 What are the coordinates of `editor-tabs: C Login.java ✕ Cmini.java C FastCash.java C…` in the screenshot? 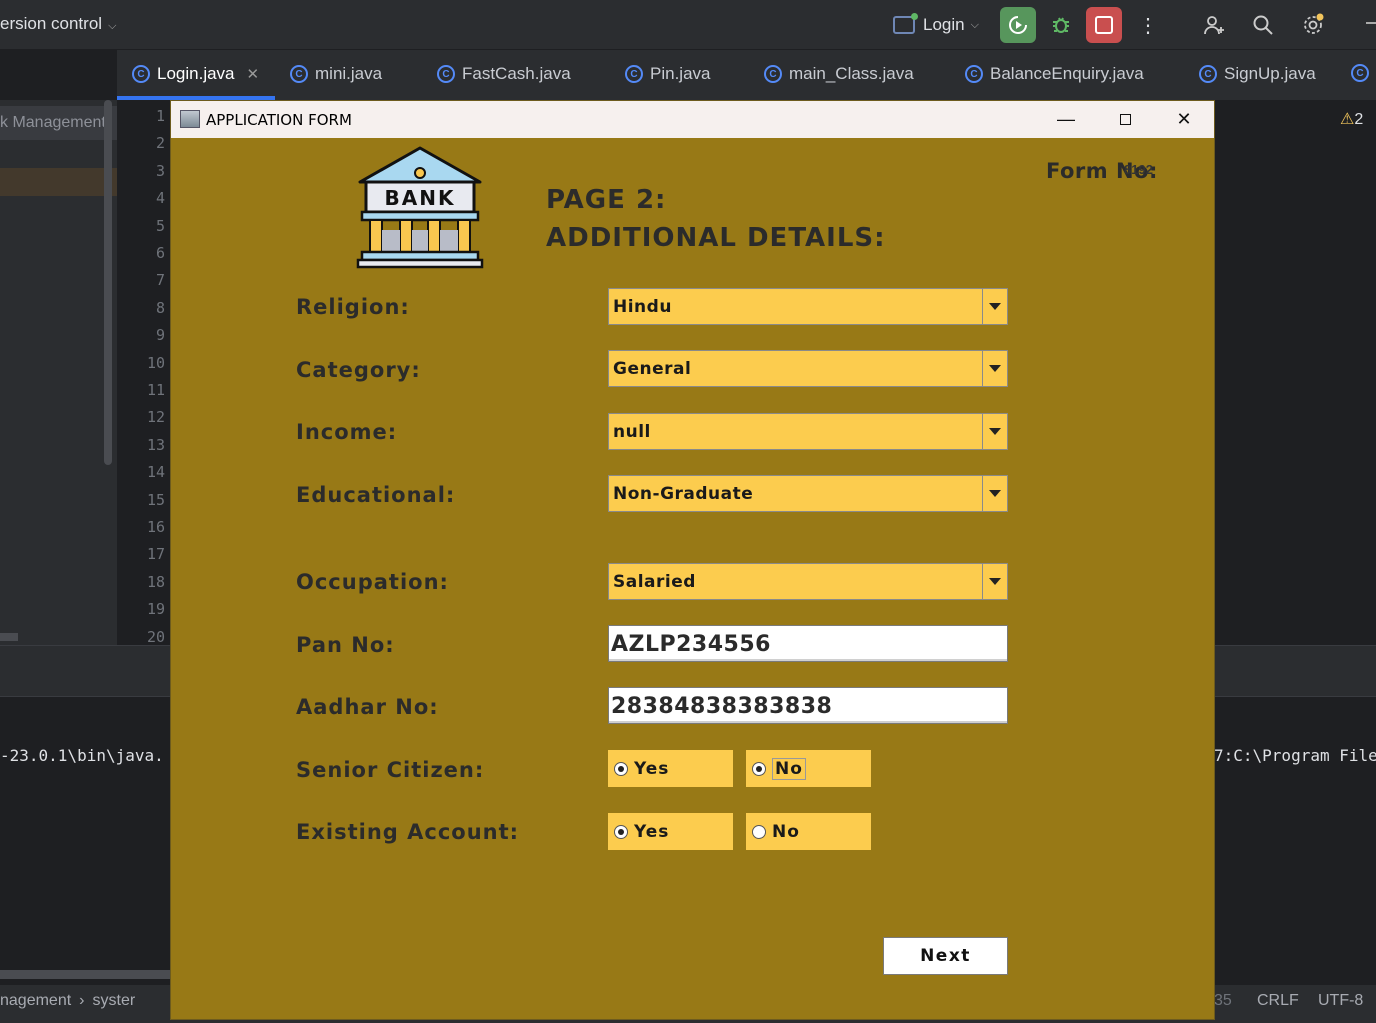 It's located at (746, 75).